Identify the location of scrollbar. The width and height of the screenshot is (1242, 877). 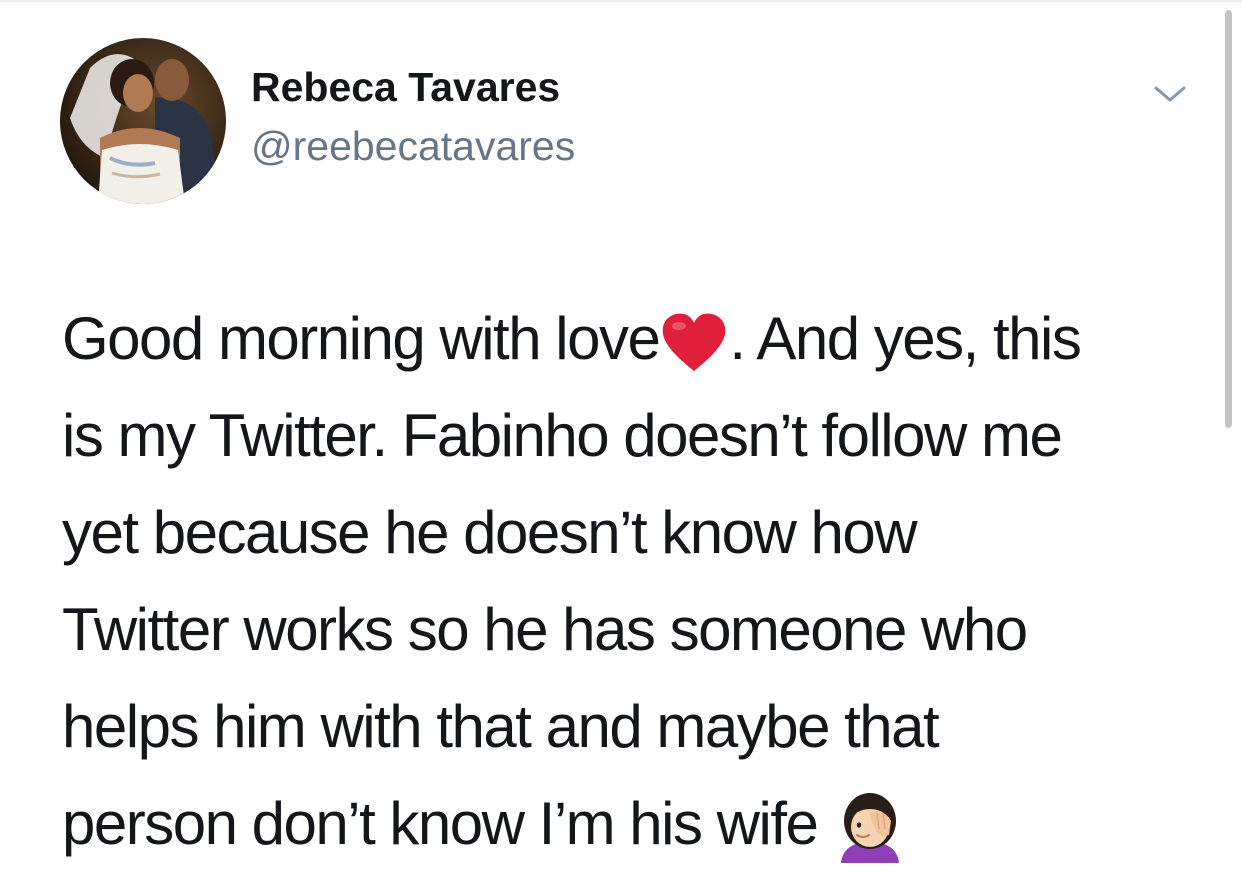
(1228, 219).